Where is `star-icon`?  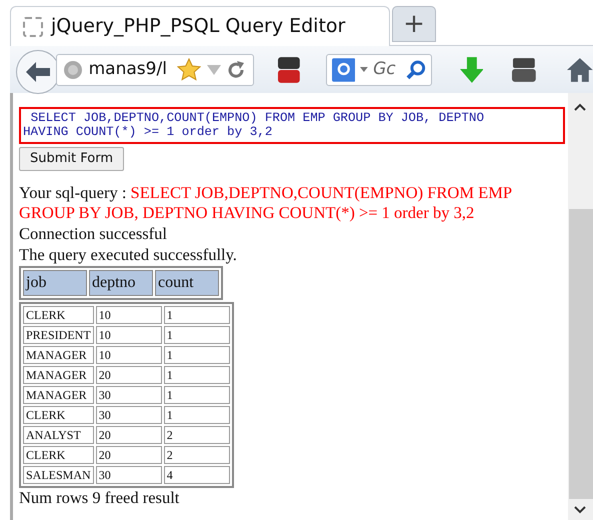 star-icon is located at coordinates (188, 69).